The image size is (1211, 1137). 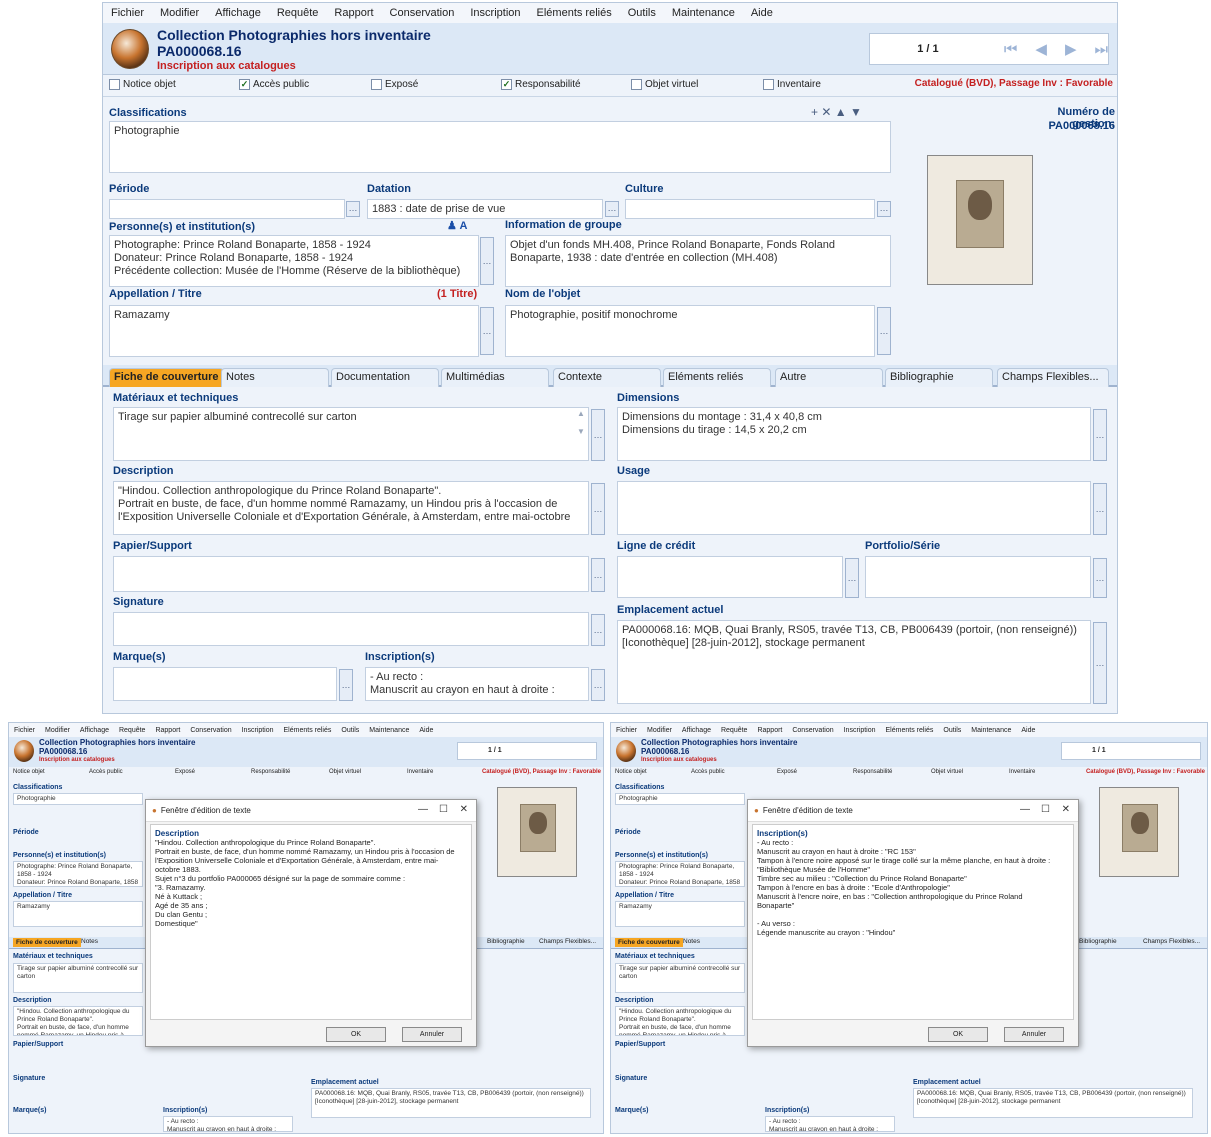 What do you see at coordinates (717, 377) in the screenshot?
I see `tab-elements-relies: Eléments reliés` at bounding box center [717, 377].